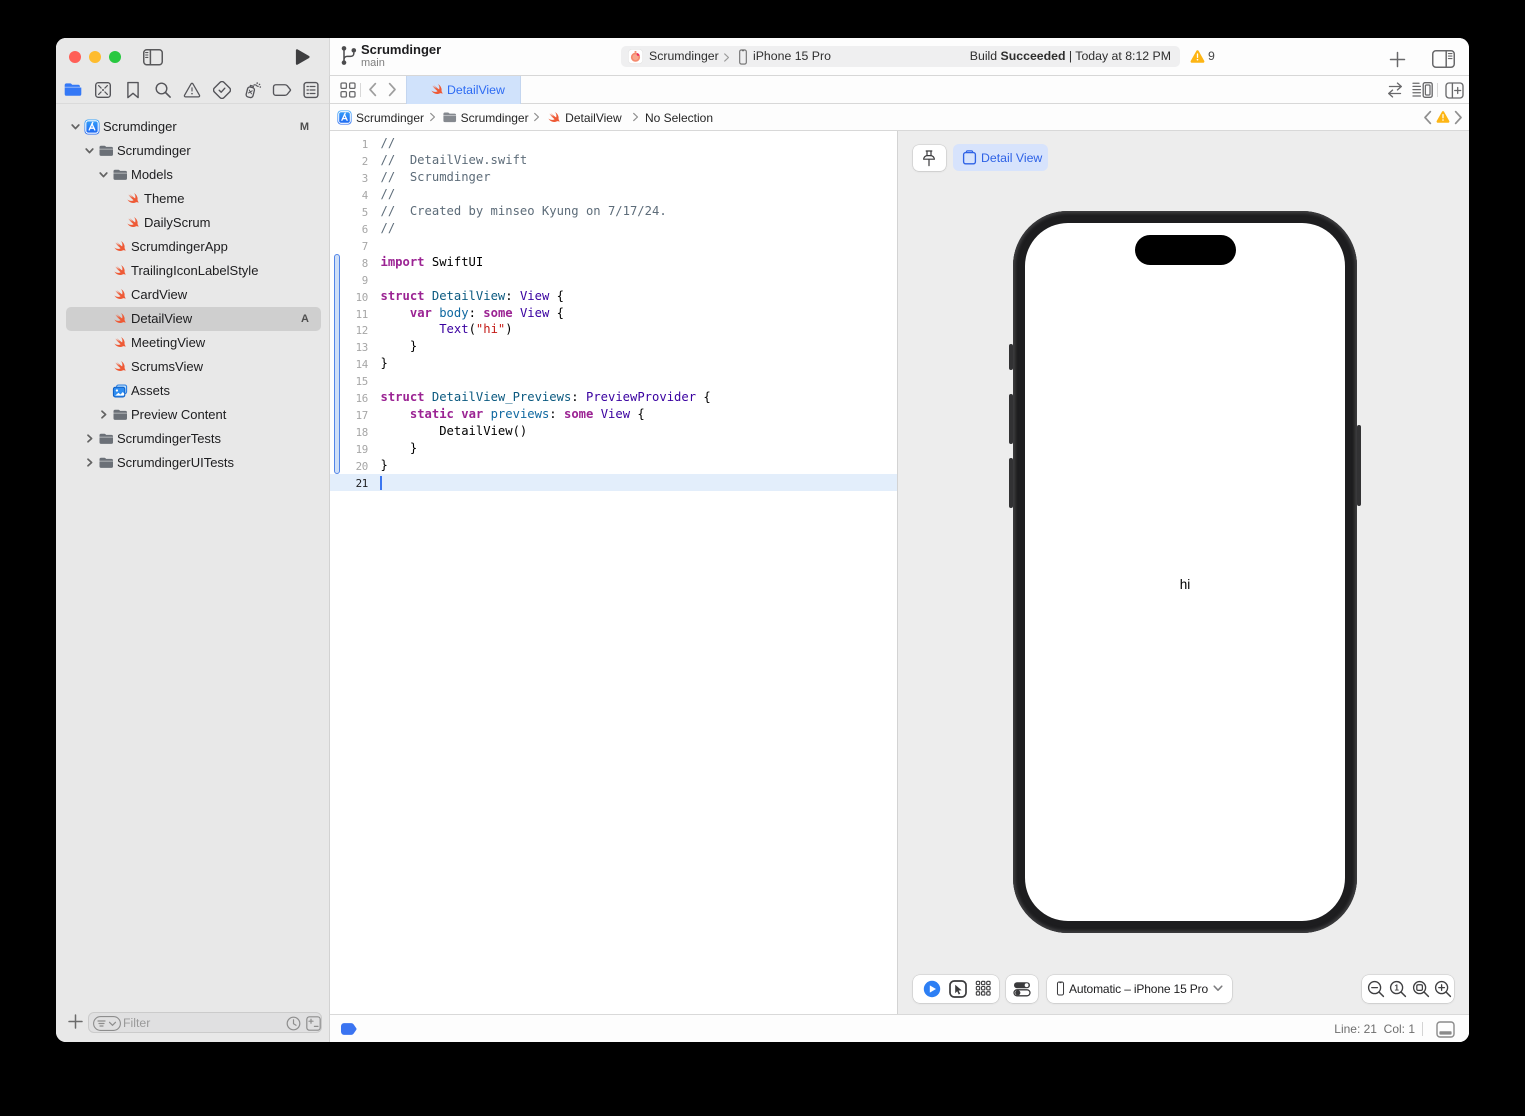  What do you see at coordinates (1398, 989) in the screenshot?
I see `zoom-100-icon: 1` at bounding box center [1398, 989].